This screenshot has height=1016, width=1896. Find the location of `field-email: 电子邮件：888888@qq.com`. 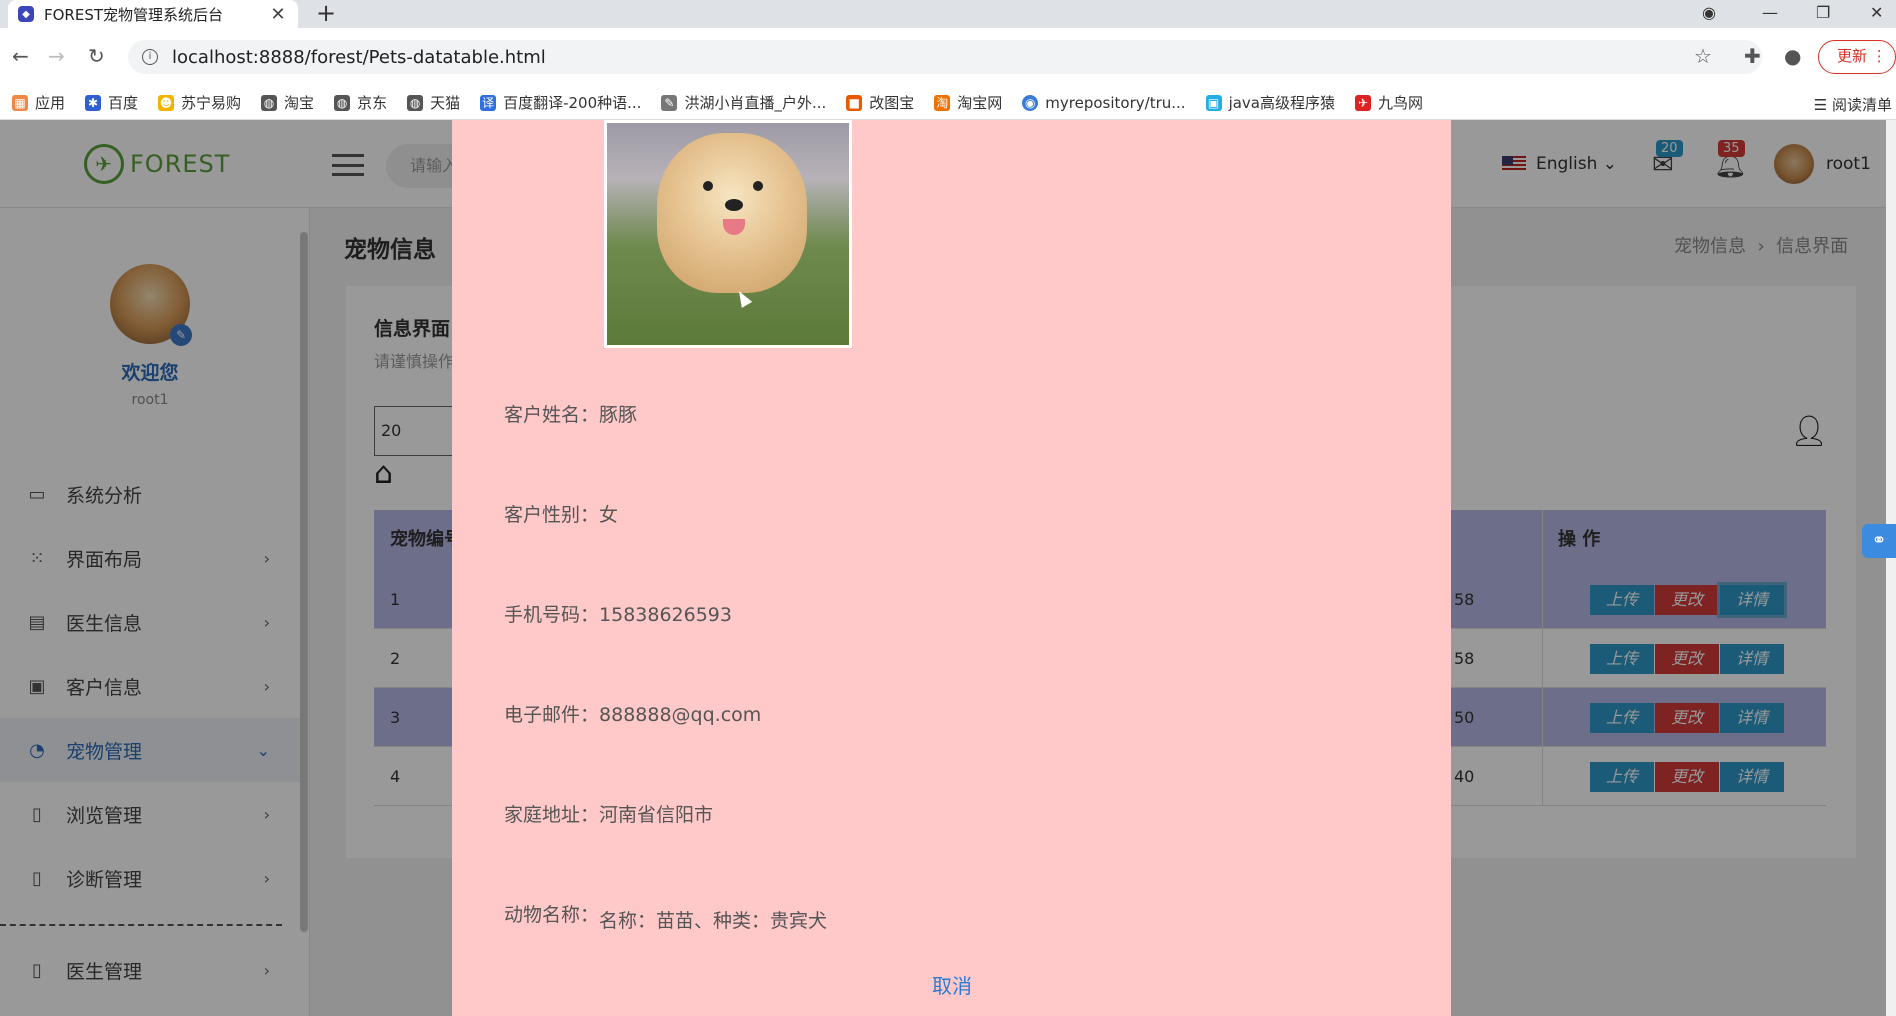

field-email: 电子邮件：888888@qq.com is located at coordinates (632, 713).